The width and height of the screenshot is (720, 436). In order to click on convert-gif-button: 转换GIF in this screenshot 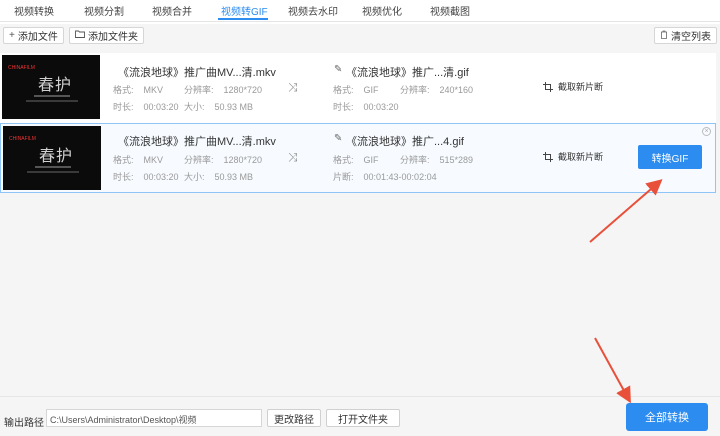, I will do `click(670, 157)`.